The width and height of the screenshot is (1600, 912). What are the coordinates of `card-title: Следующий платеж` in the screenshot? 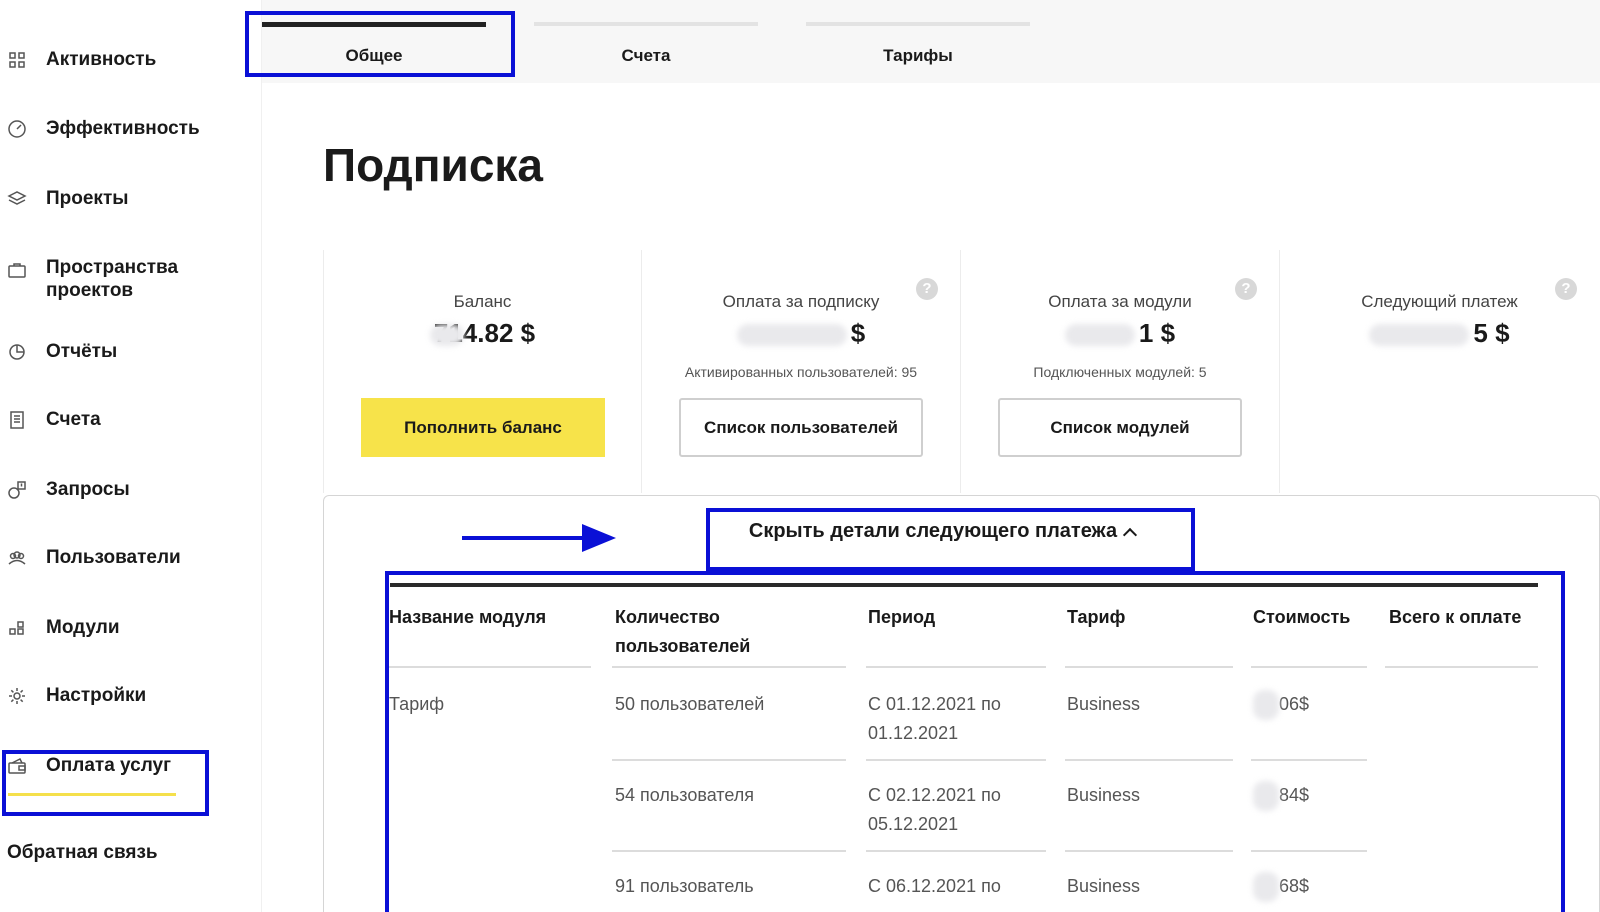 It's located at (1439, 301).